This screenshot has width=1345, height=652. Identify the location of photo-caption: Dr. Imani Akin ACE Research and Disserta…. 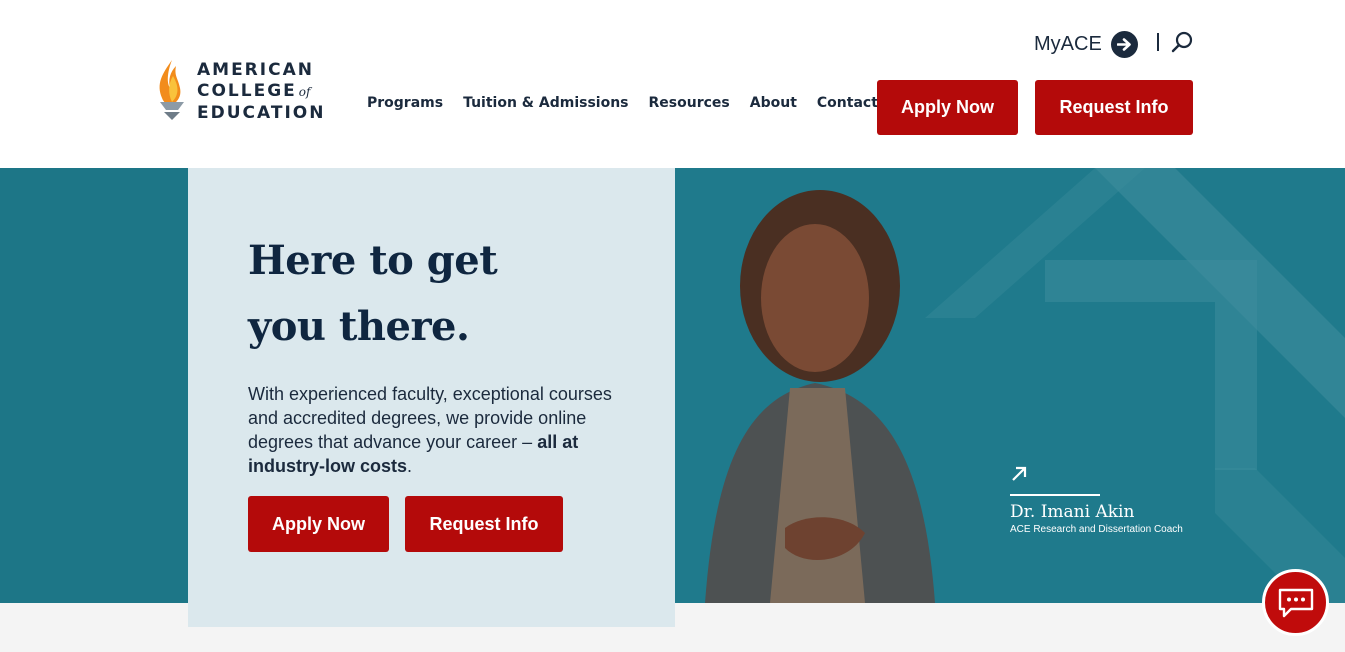
(1096, 500).